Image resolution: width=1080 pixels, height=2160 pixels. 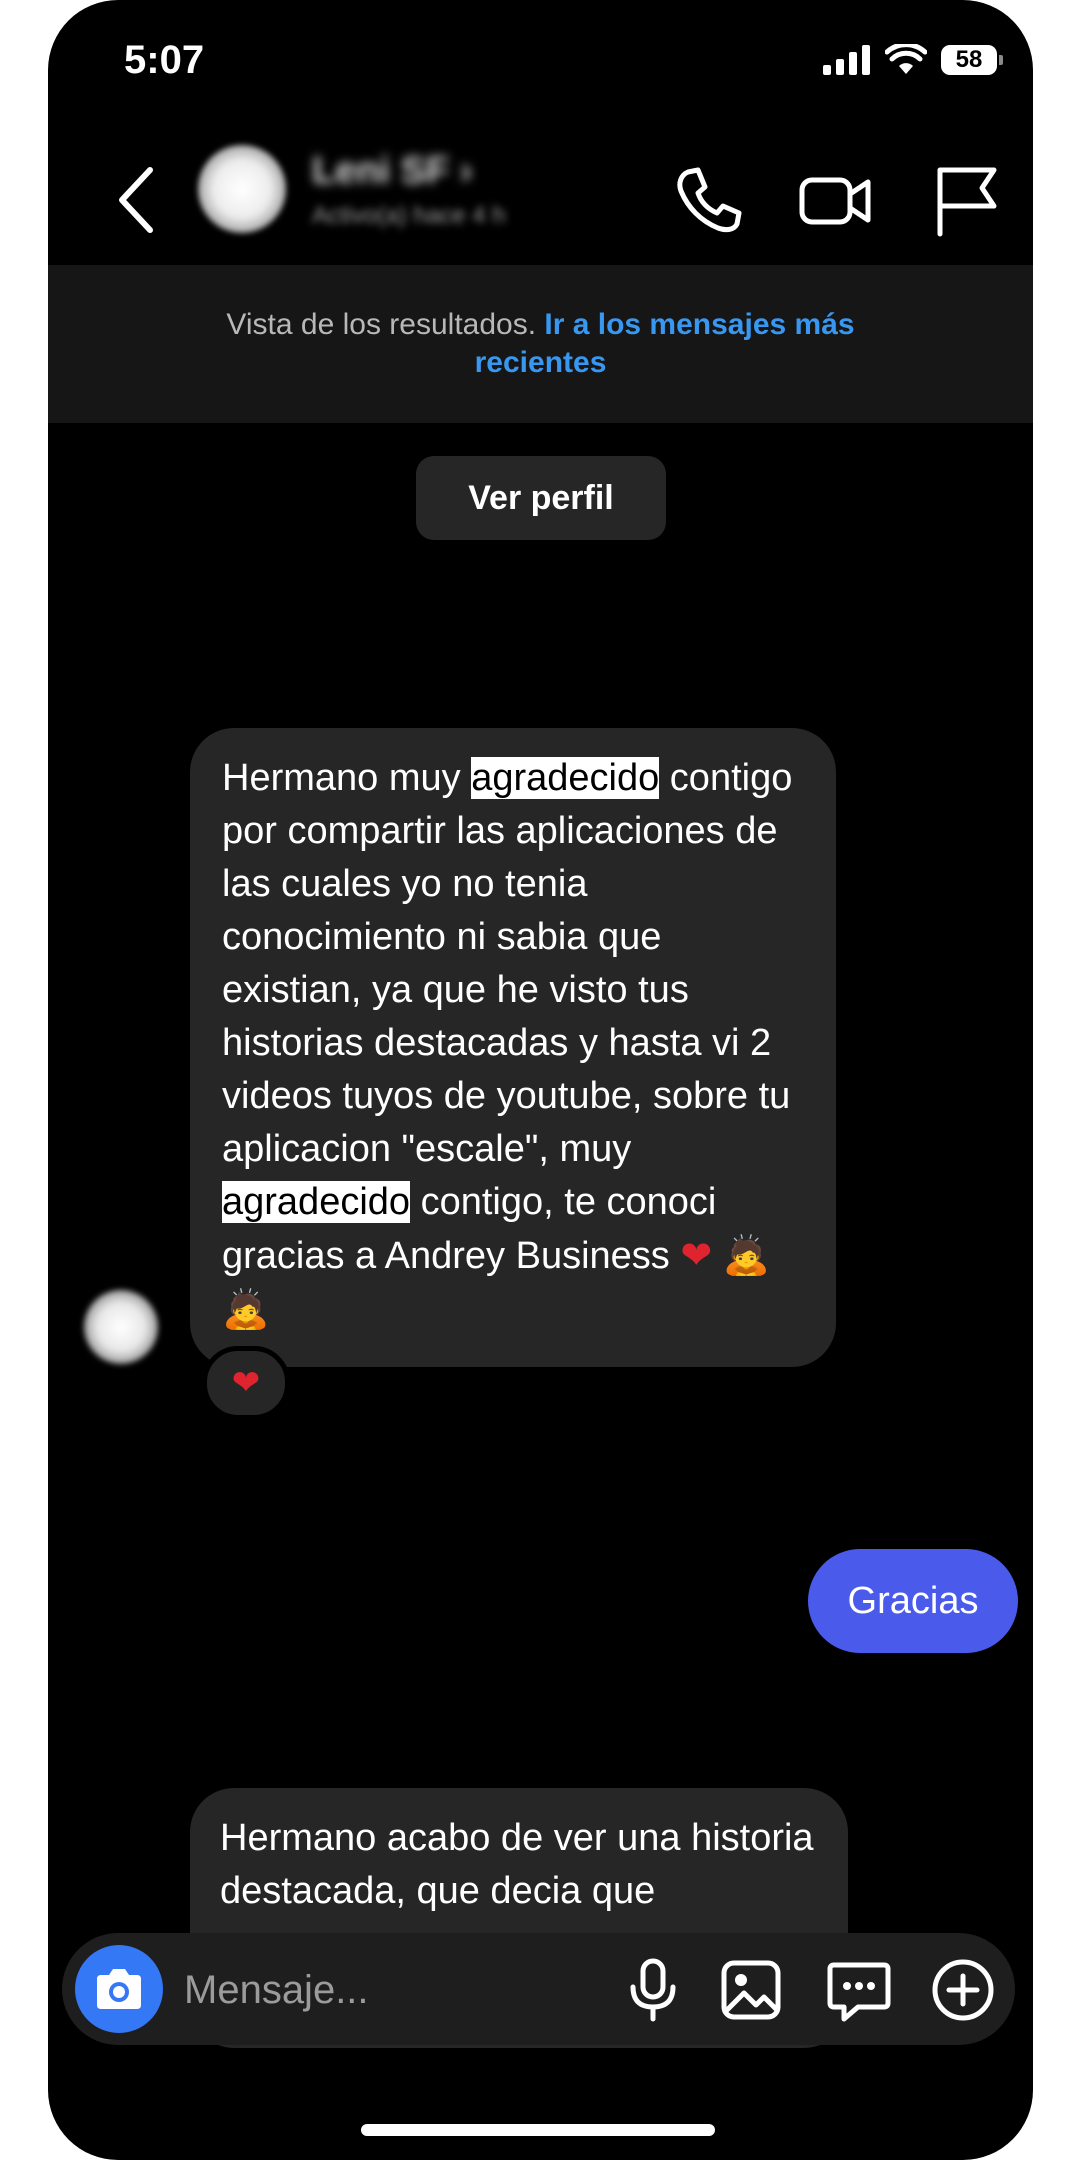 What do you see at coordinates (138, 200) in the screenshot?
I see `back-arrow-icon` at bounding box center [138, 200].